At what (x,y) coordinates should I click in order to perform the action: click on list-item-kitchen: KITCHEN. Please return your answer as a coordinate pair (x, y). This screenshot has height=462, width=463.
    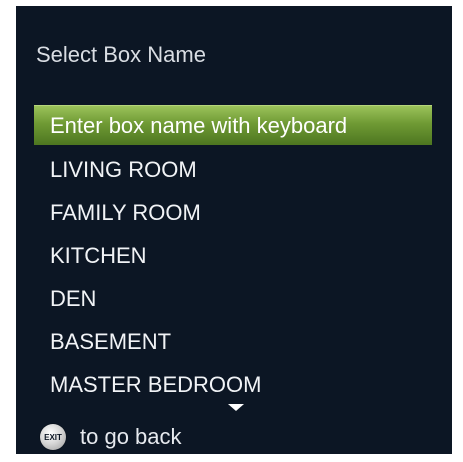
    Looking at the image, I should click on (233, 255).